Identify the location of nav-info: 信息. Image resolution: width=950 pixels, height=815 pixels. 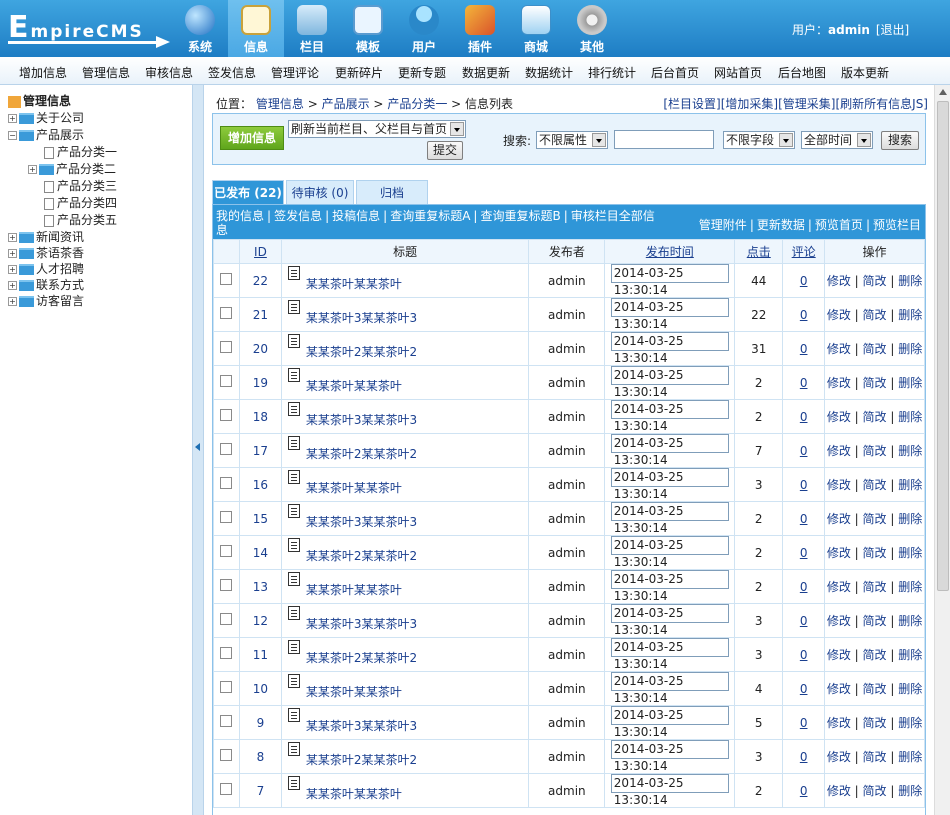
(256, 28).